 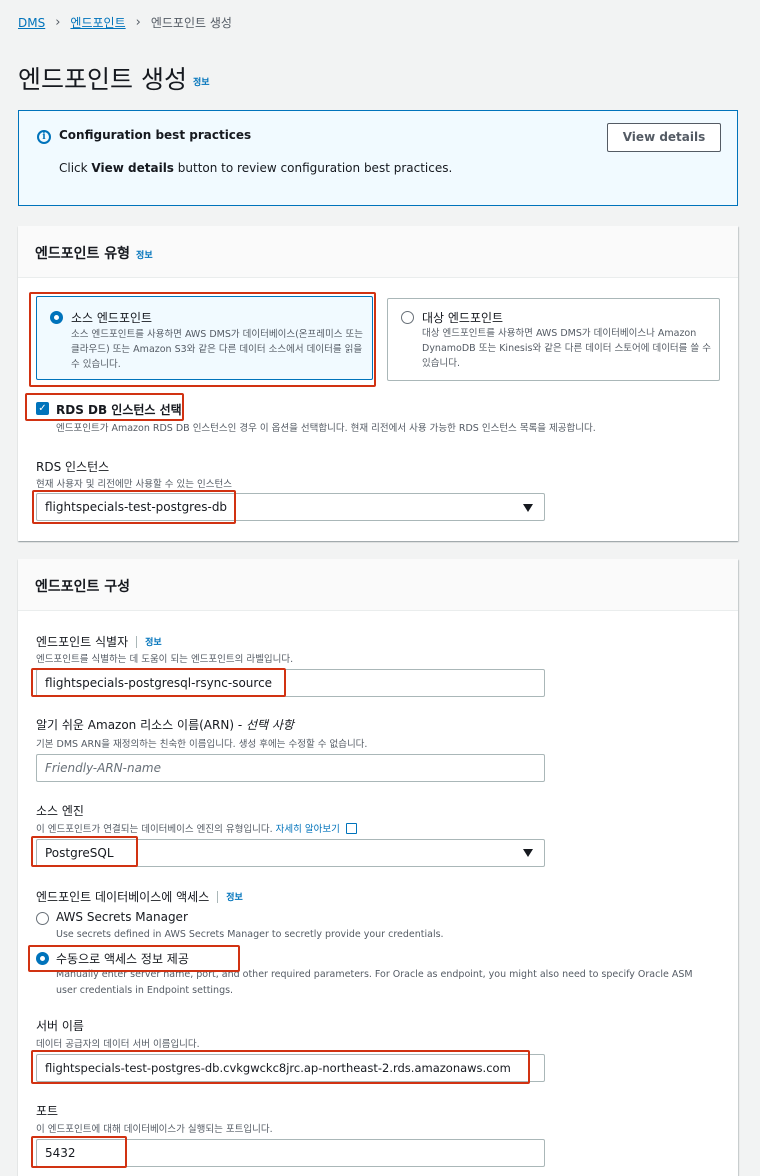 I want to click on target-endpoint-radio, so click(x=407, y=317).